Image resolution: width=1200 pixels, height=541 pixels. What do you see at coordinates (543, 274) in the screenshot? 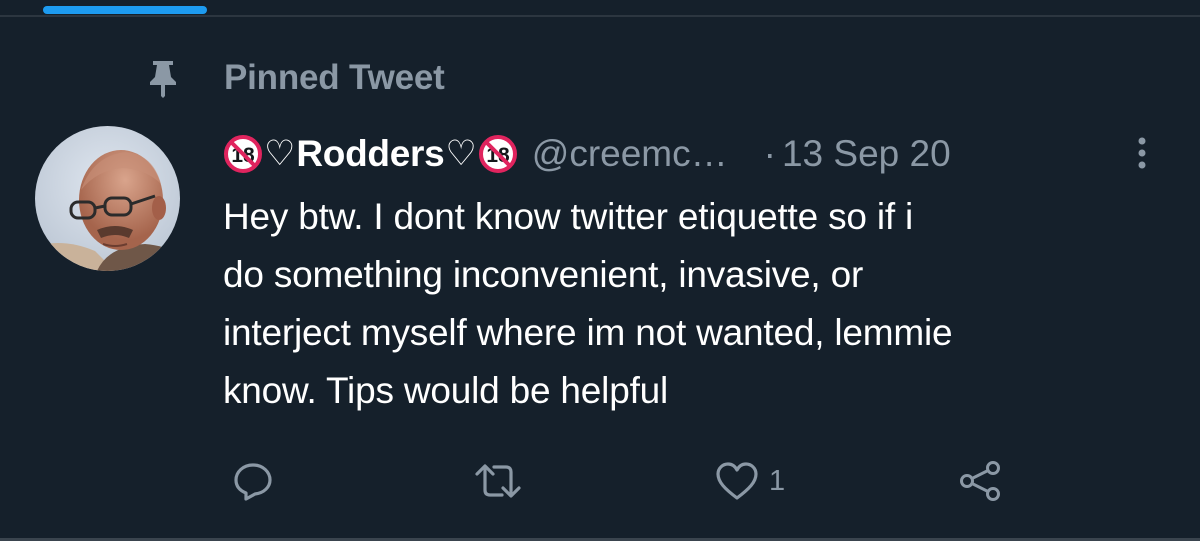
I see `tweet-text-line: do something inconvenient, invasive, or` at bounding box center [543, 274].